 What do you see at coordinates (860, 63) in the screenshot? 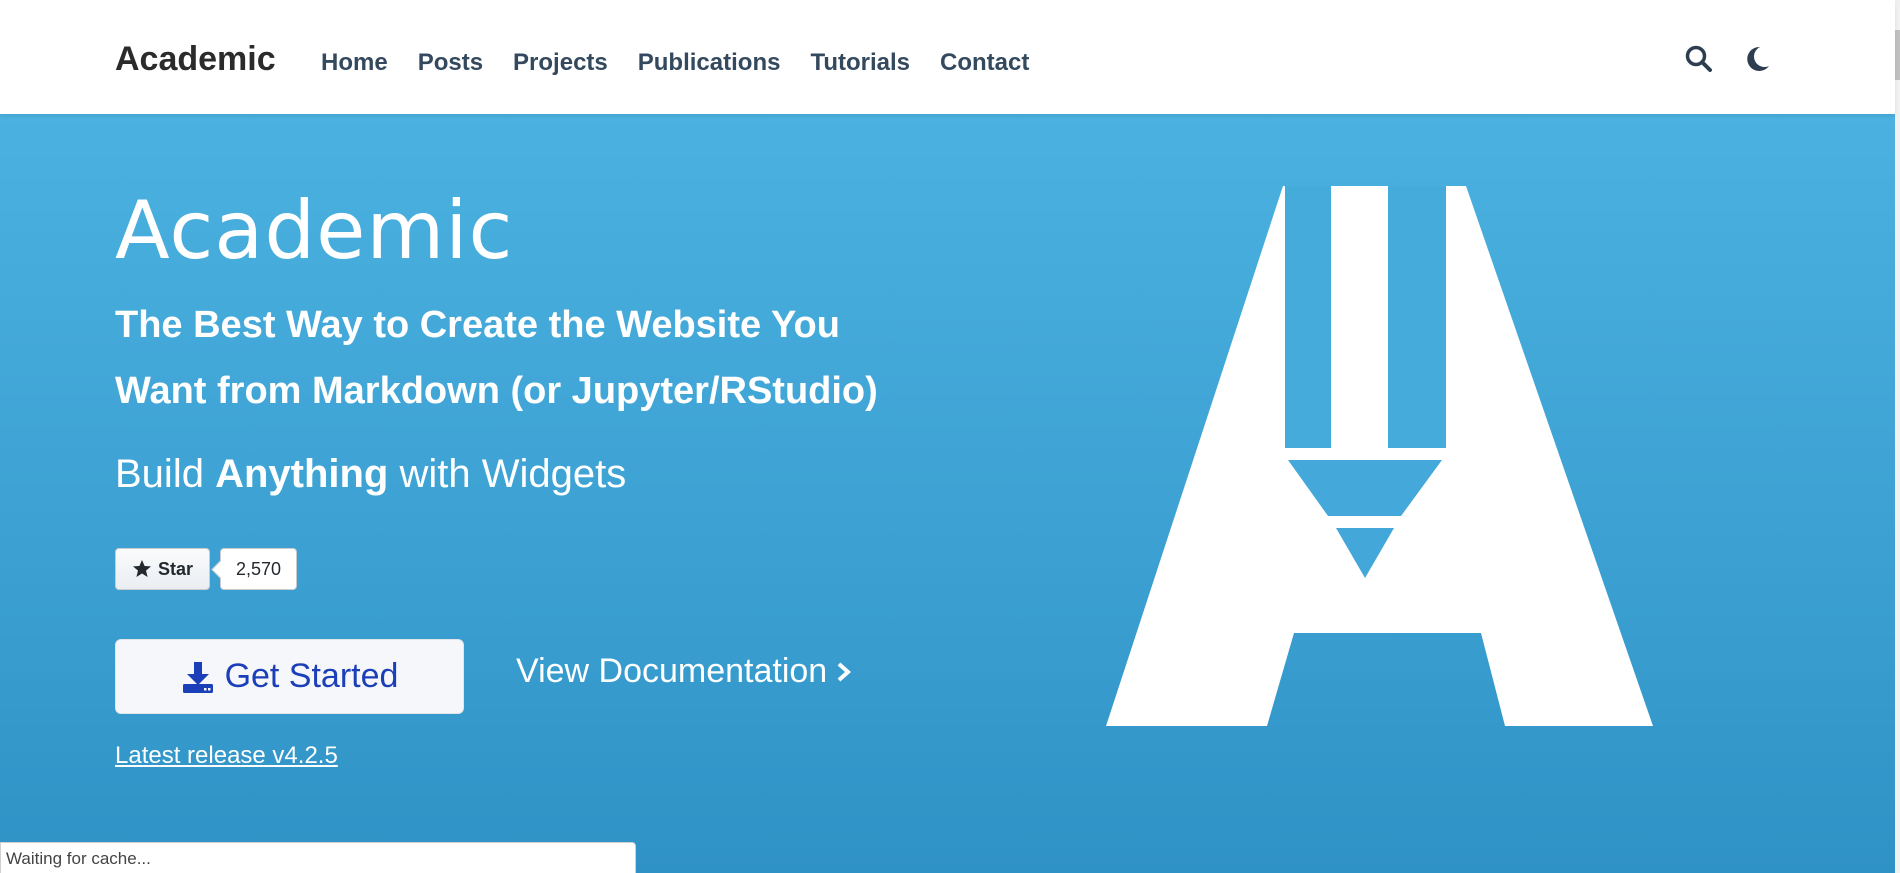
I see `nav-link-tutorials: Tutorials` at bounding box center [860, 63].